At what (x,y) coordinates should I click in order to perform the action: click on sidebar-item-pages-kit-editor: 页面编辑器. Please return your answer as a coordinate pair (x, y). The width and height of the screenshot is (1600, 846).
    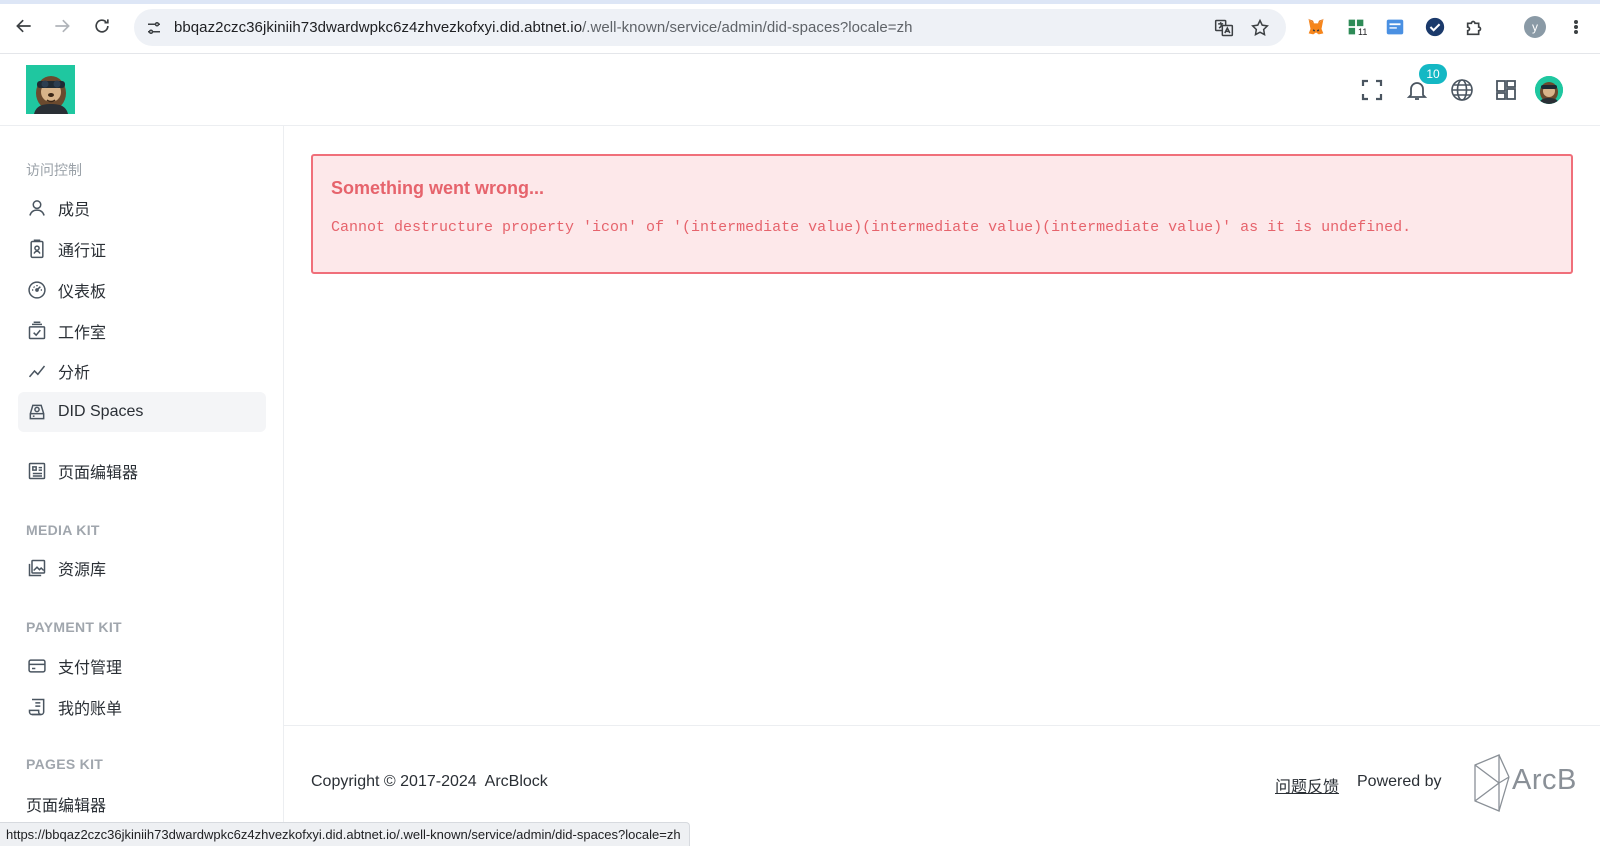
    Looking at the image, I should click on (66, 804).